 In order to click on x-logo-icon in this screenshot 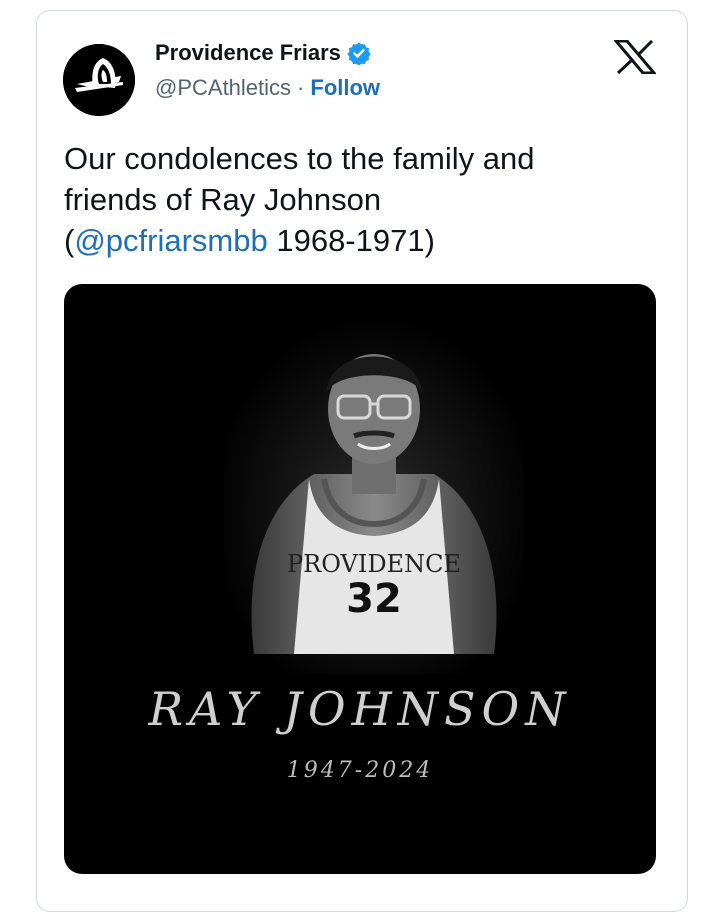, I will do `click(635, 57)`.